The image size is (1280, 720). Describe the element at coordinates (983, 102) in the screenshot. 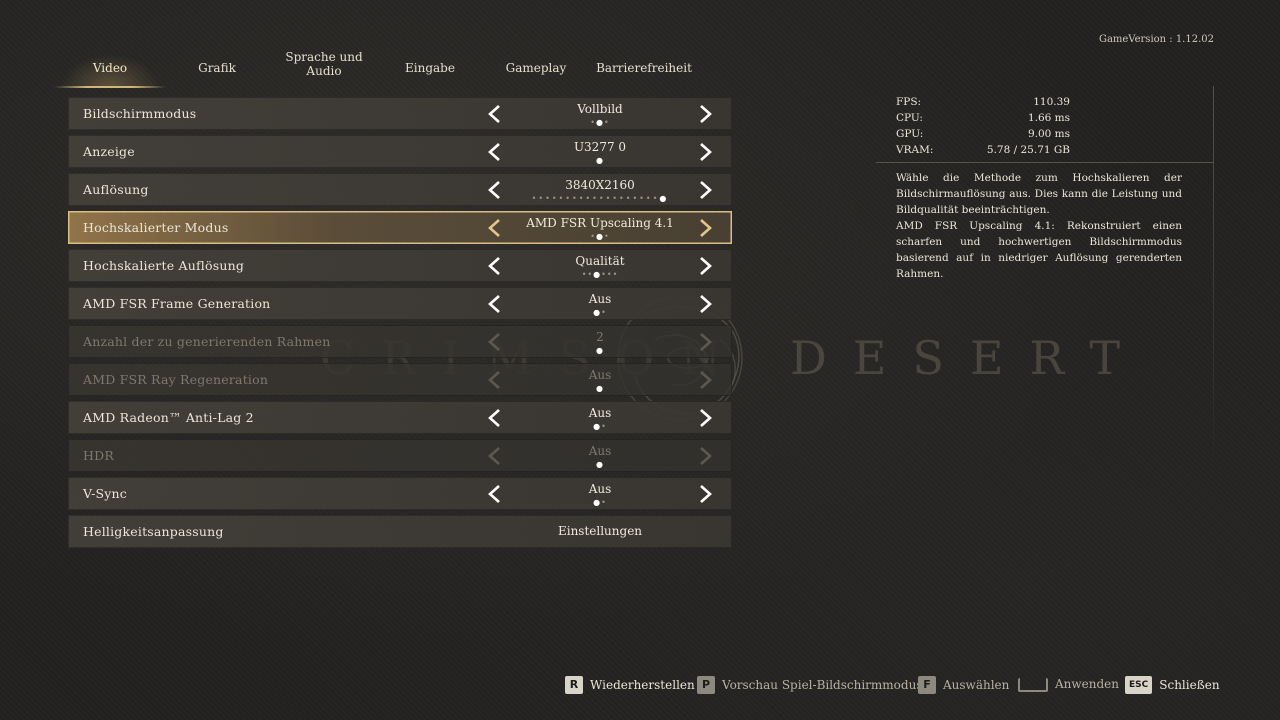

I see `stat-fps: FPS: 110.39` at that location.